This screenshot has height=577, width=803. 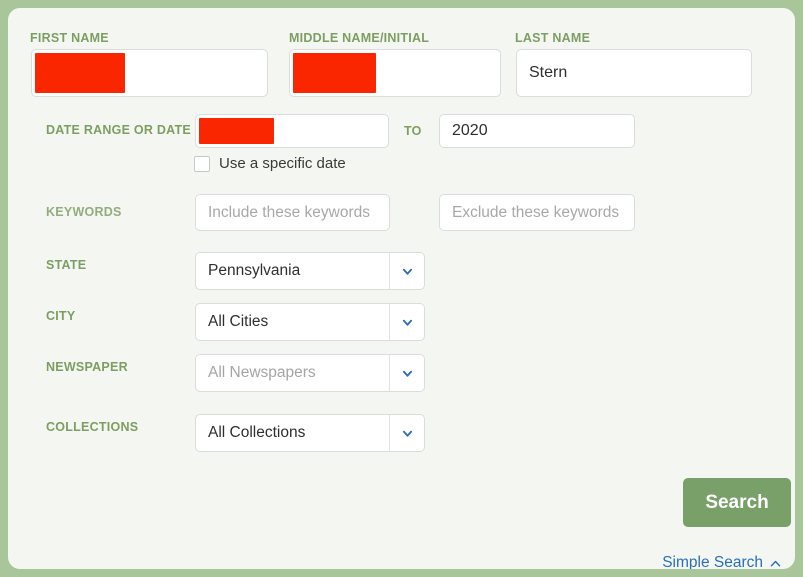 What do you see at coordinates (406, 373) in the screenshot?
I see `newspaper-chevron` at bounding box center [406, 373].